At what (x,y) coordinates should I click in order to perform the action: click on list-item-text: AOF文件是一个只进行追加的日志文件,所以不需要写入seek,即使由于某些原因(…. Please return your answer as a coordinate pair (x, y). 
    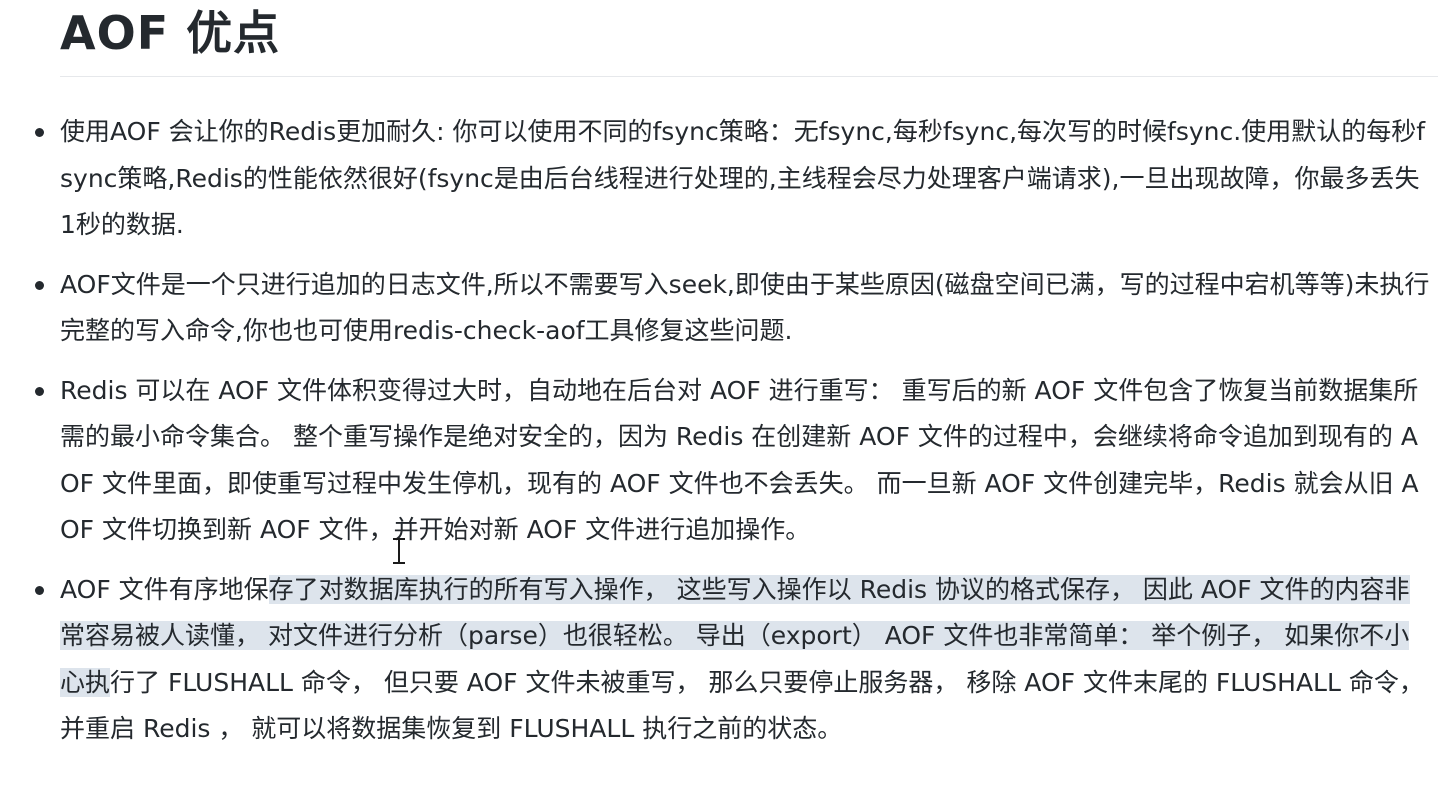
    Looking at the image, I should click on (745, 307).